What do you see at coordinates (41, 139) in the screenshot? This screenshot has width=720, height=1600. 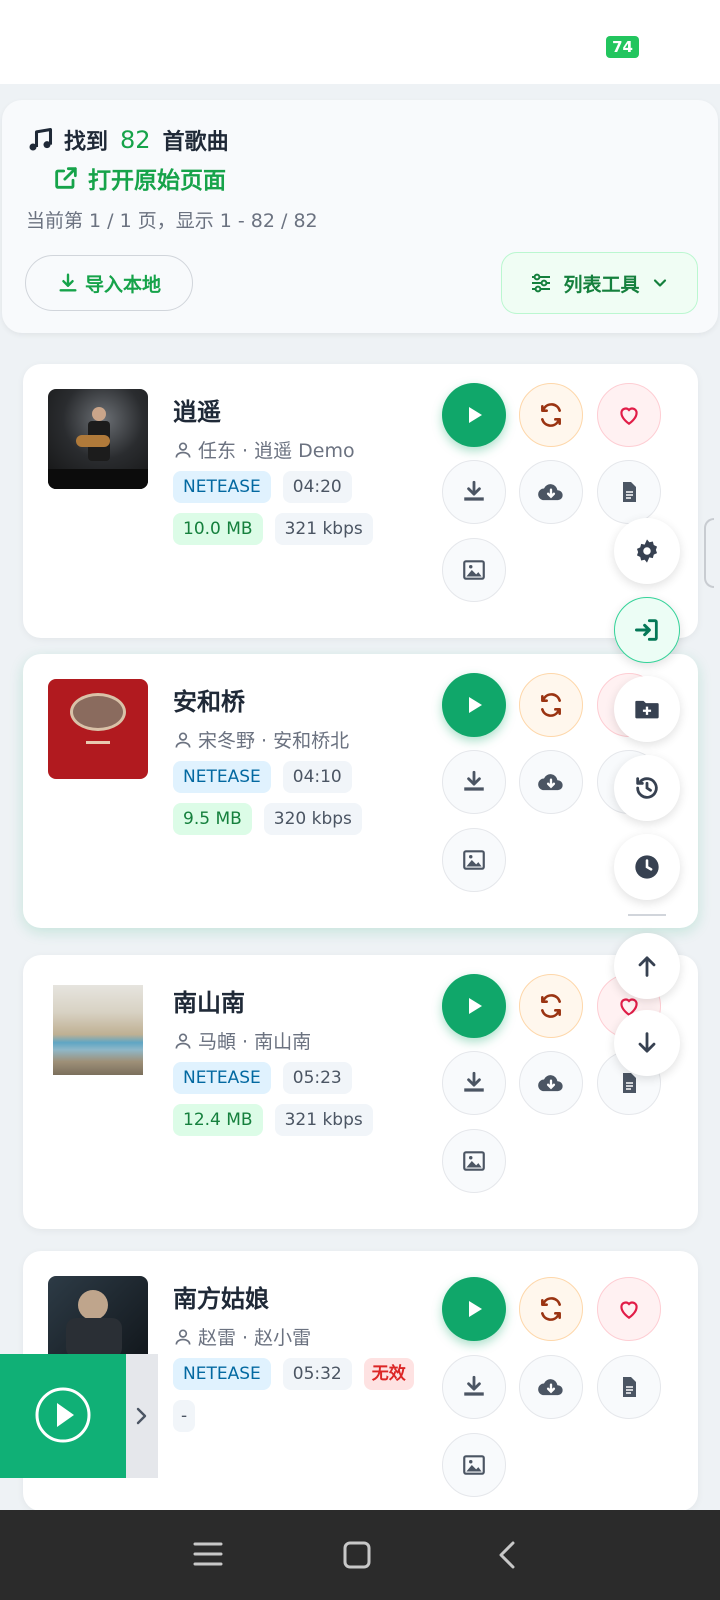 I see `music-note-icon` at bounding box center [41, 139].